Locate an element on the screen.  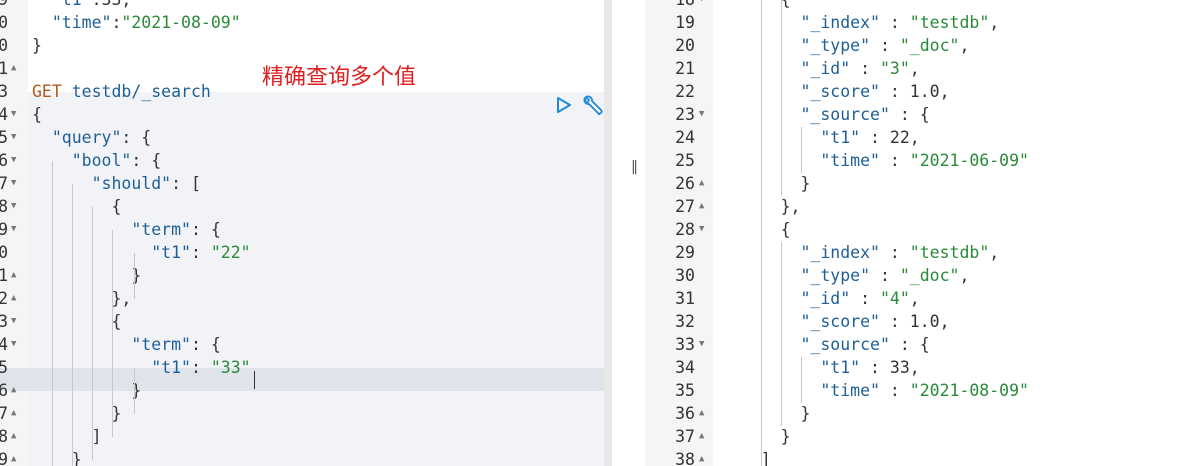
code-line: 18▼ { is located at coordinates (916, 5).